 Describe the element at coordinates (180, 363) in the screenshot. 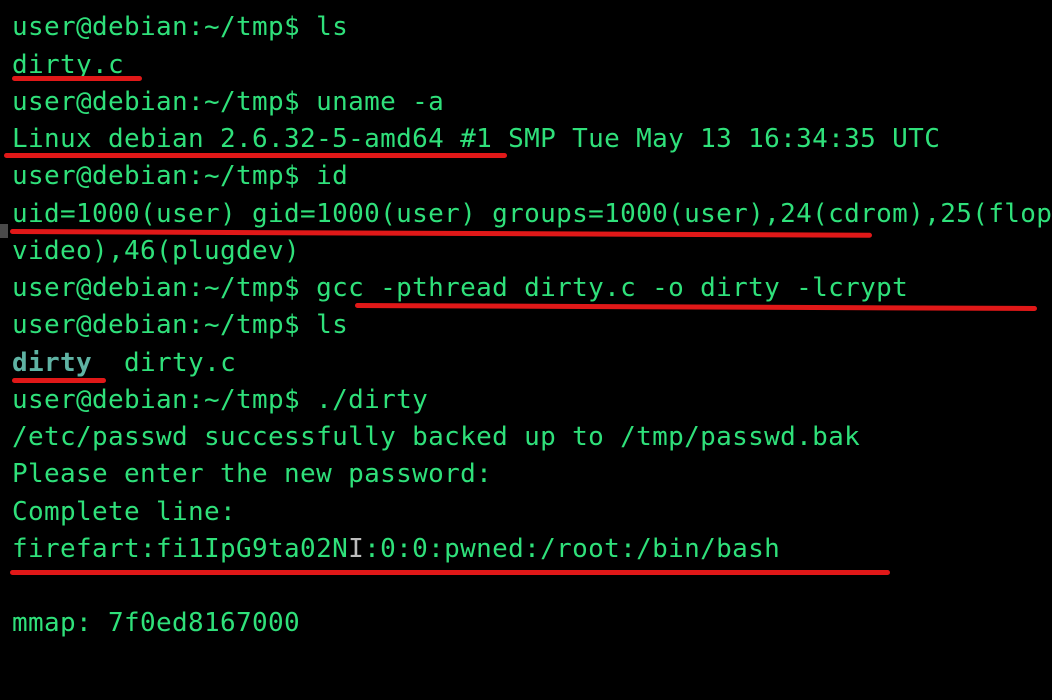

I see `file-entry-dirty-c: dirty.c` at that location.